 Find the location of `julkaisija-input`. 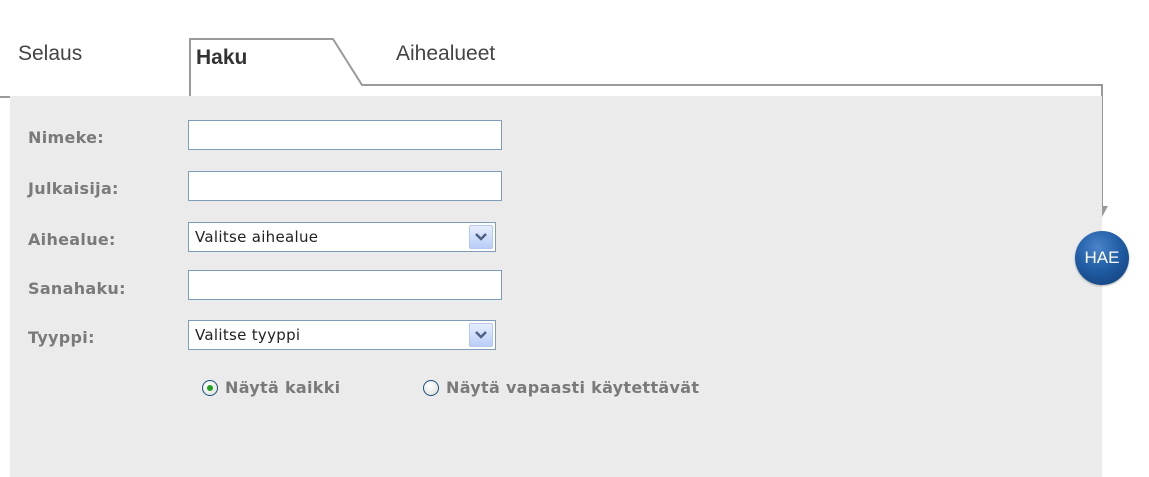

julkaisija-input is located at coordinates (345, 186).